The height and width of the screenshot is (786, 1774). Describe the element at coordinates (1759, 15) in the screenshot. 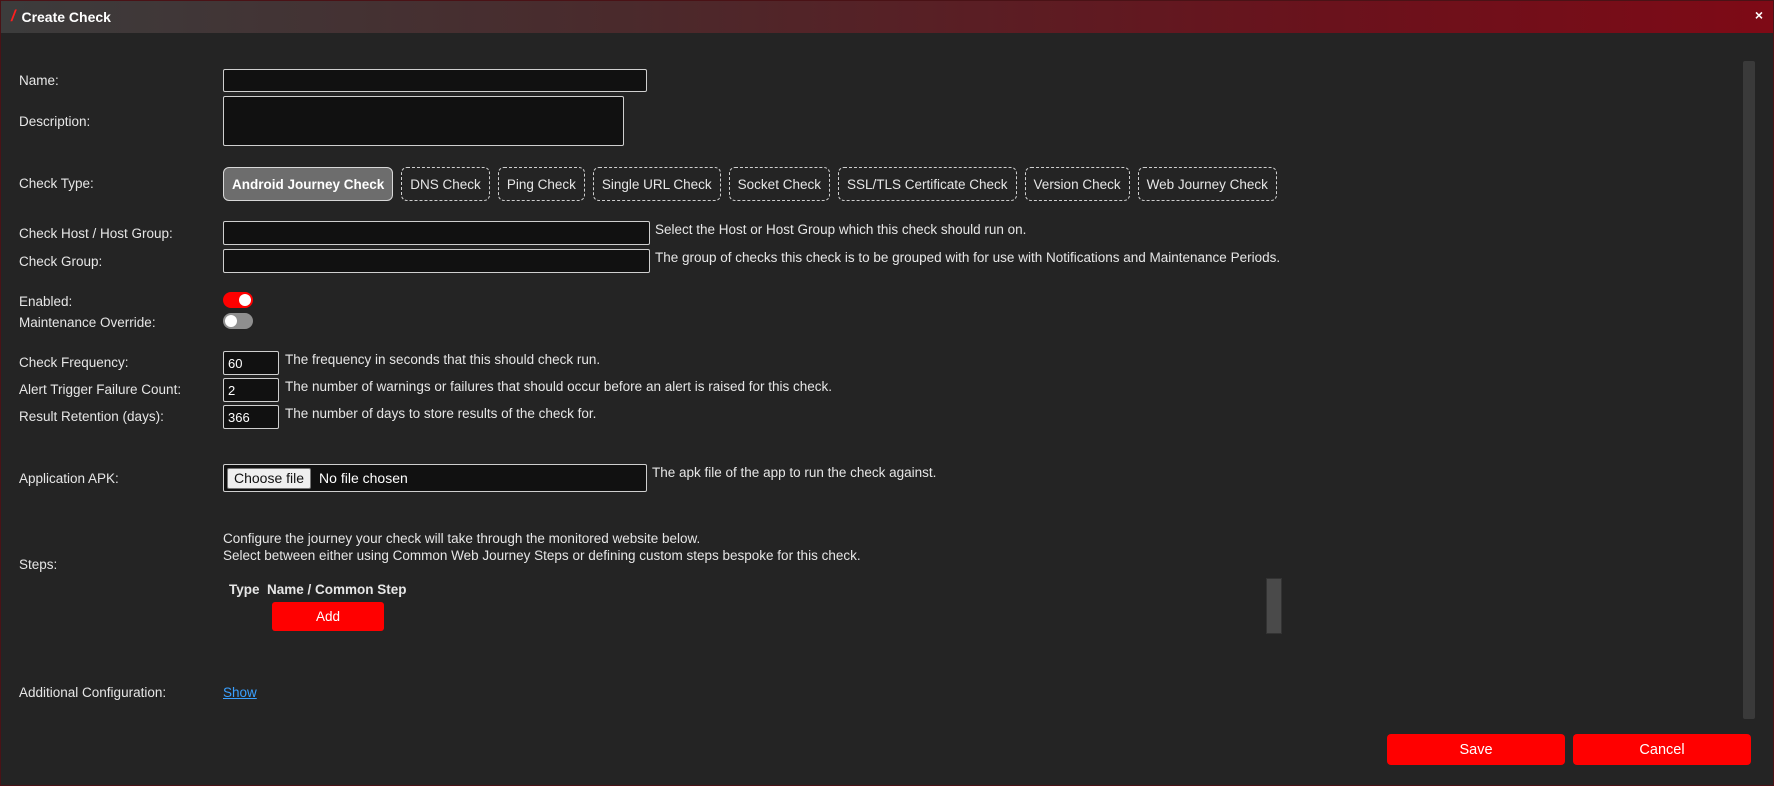

I see `close-button: ×` at that location.